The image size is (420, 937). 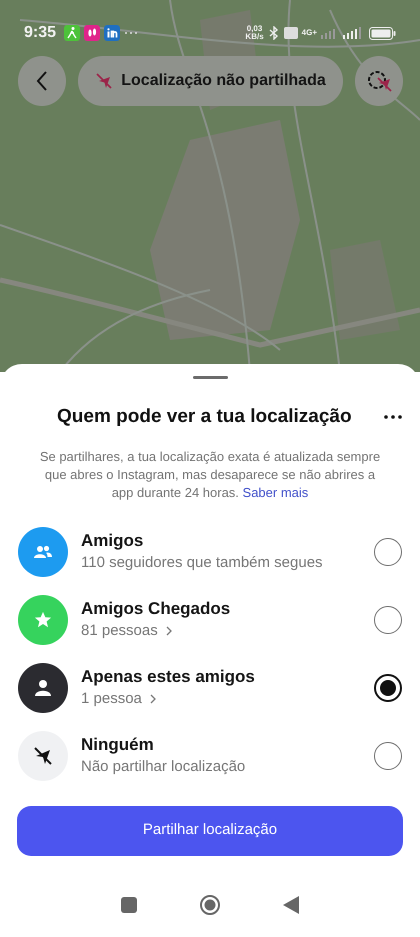 I want to click on option-title: Amigos, so click(x=112, y=541).